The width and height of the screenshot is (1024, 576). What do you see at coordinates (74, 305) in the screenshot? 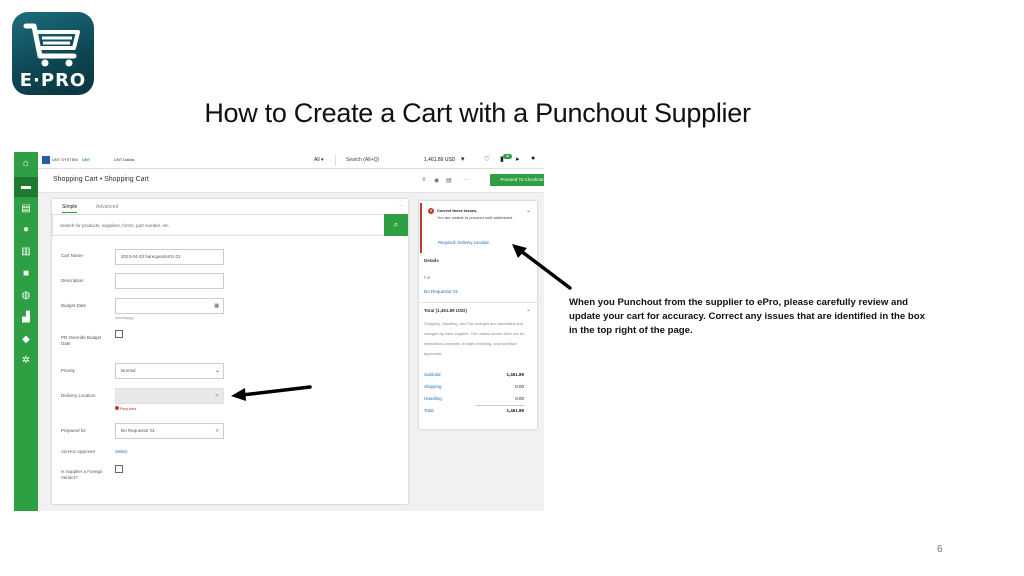
I see `budget-date-label: Budget Date` at bounding box center [74, 305].